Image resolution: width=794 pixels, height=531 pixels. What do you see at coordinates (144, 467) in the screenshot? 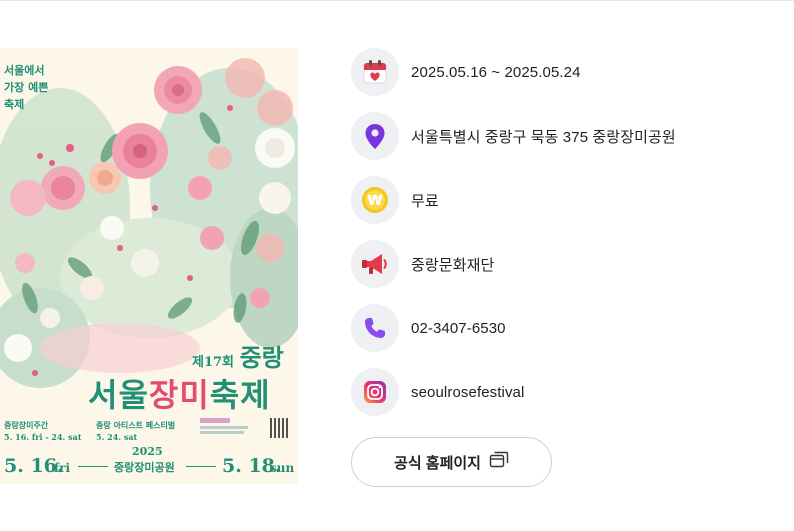
I see `poster-venue: 중랑장미공원` at bounding box center [144, 467].